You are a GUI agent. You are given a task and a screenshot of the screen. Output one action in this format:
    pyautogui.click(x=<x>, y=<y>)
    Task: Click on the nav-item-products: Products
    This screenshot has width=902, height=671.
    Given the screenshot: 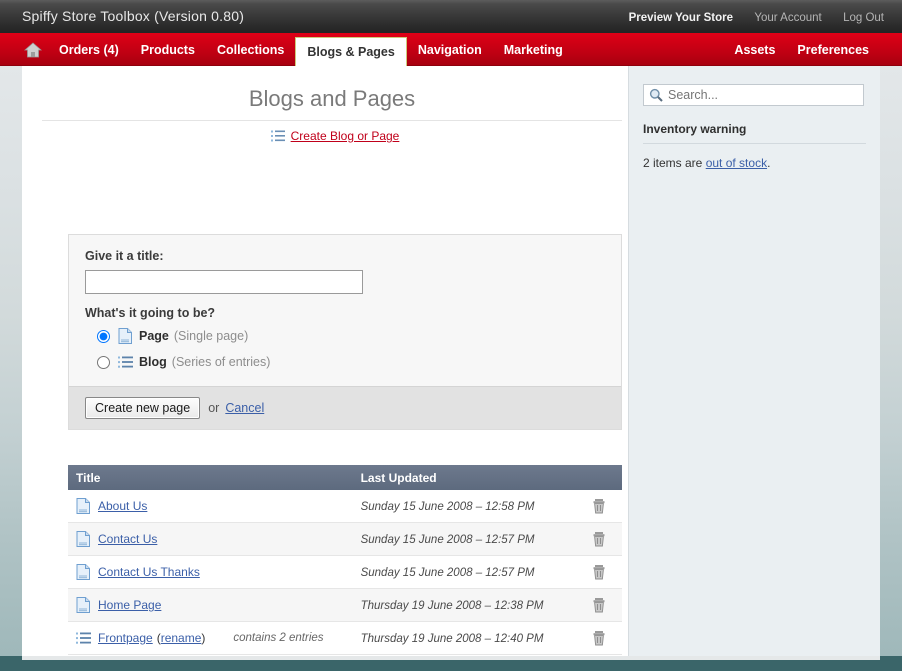 What is the action you would take?
    pyautogui.click(x=168, y=49)
    